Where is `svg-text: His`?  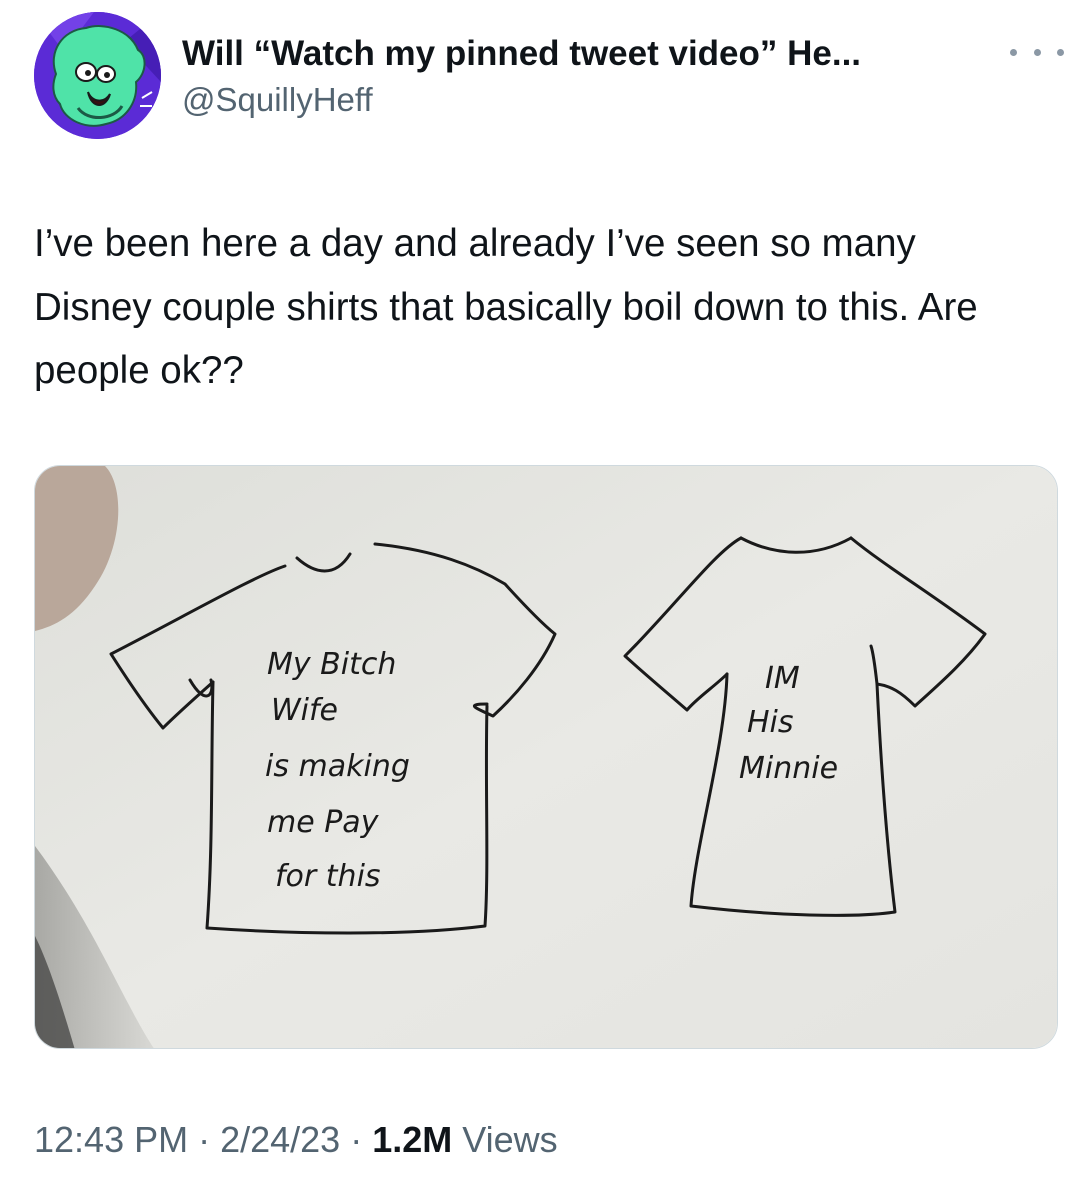 svg-text: His is located at coordinates (770, 722).